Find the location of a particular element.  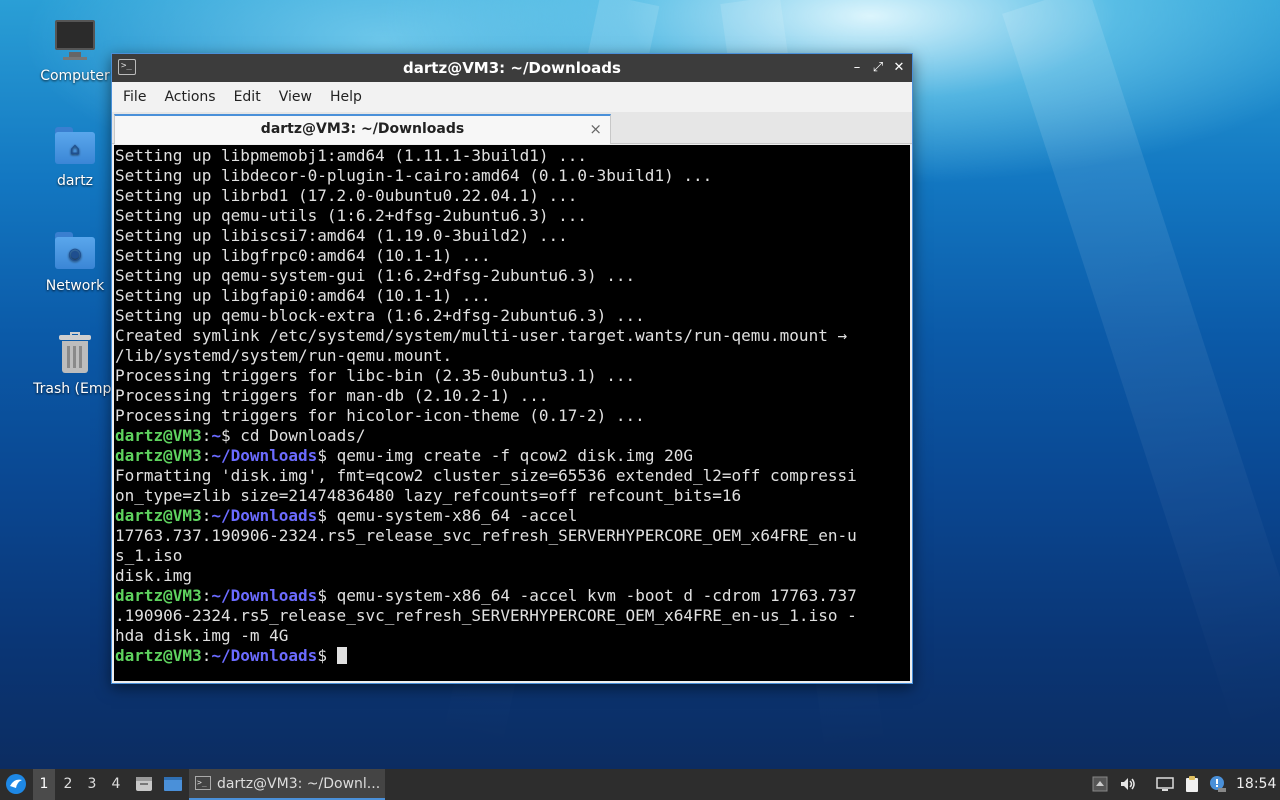

menu-actions: Actions is located at coordinates (189, 97).